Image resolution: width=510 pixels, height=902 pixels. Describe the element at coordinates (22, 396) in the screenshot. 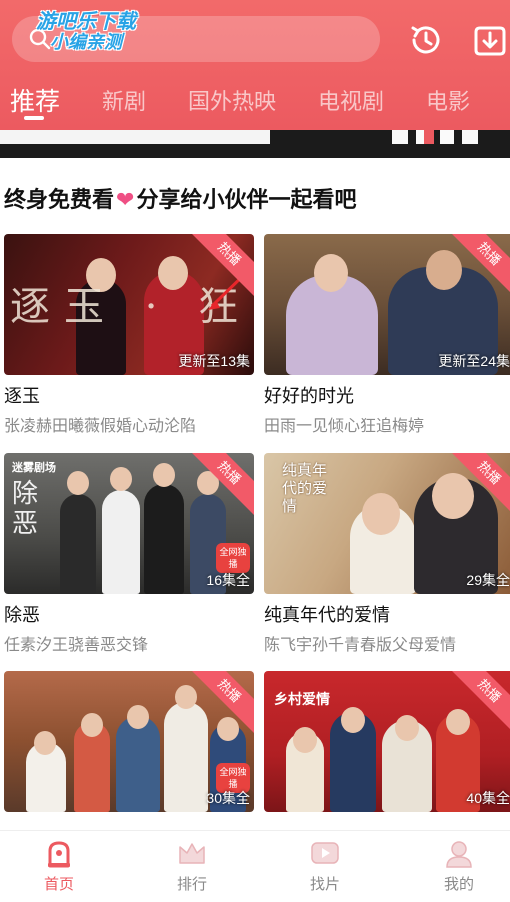

I see `drama-title: 逐玉` at that location.